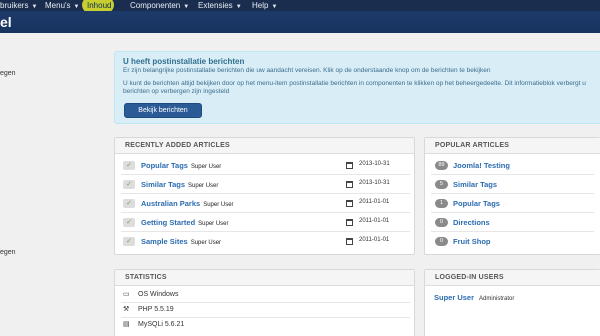 The width and height of the screenshot is (600, 336). I want to click on list-item: ⚒ PHP 5.5.19, so click(265, 310).